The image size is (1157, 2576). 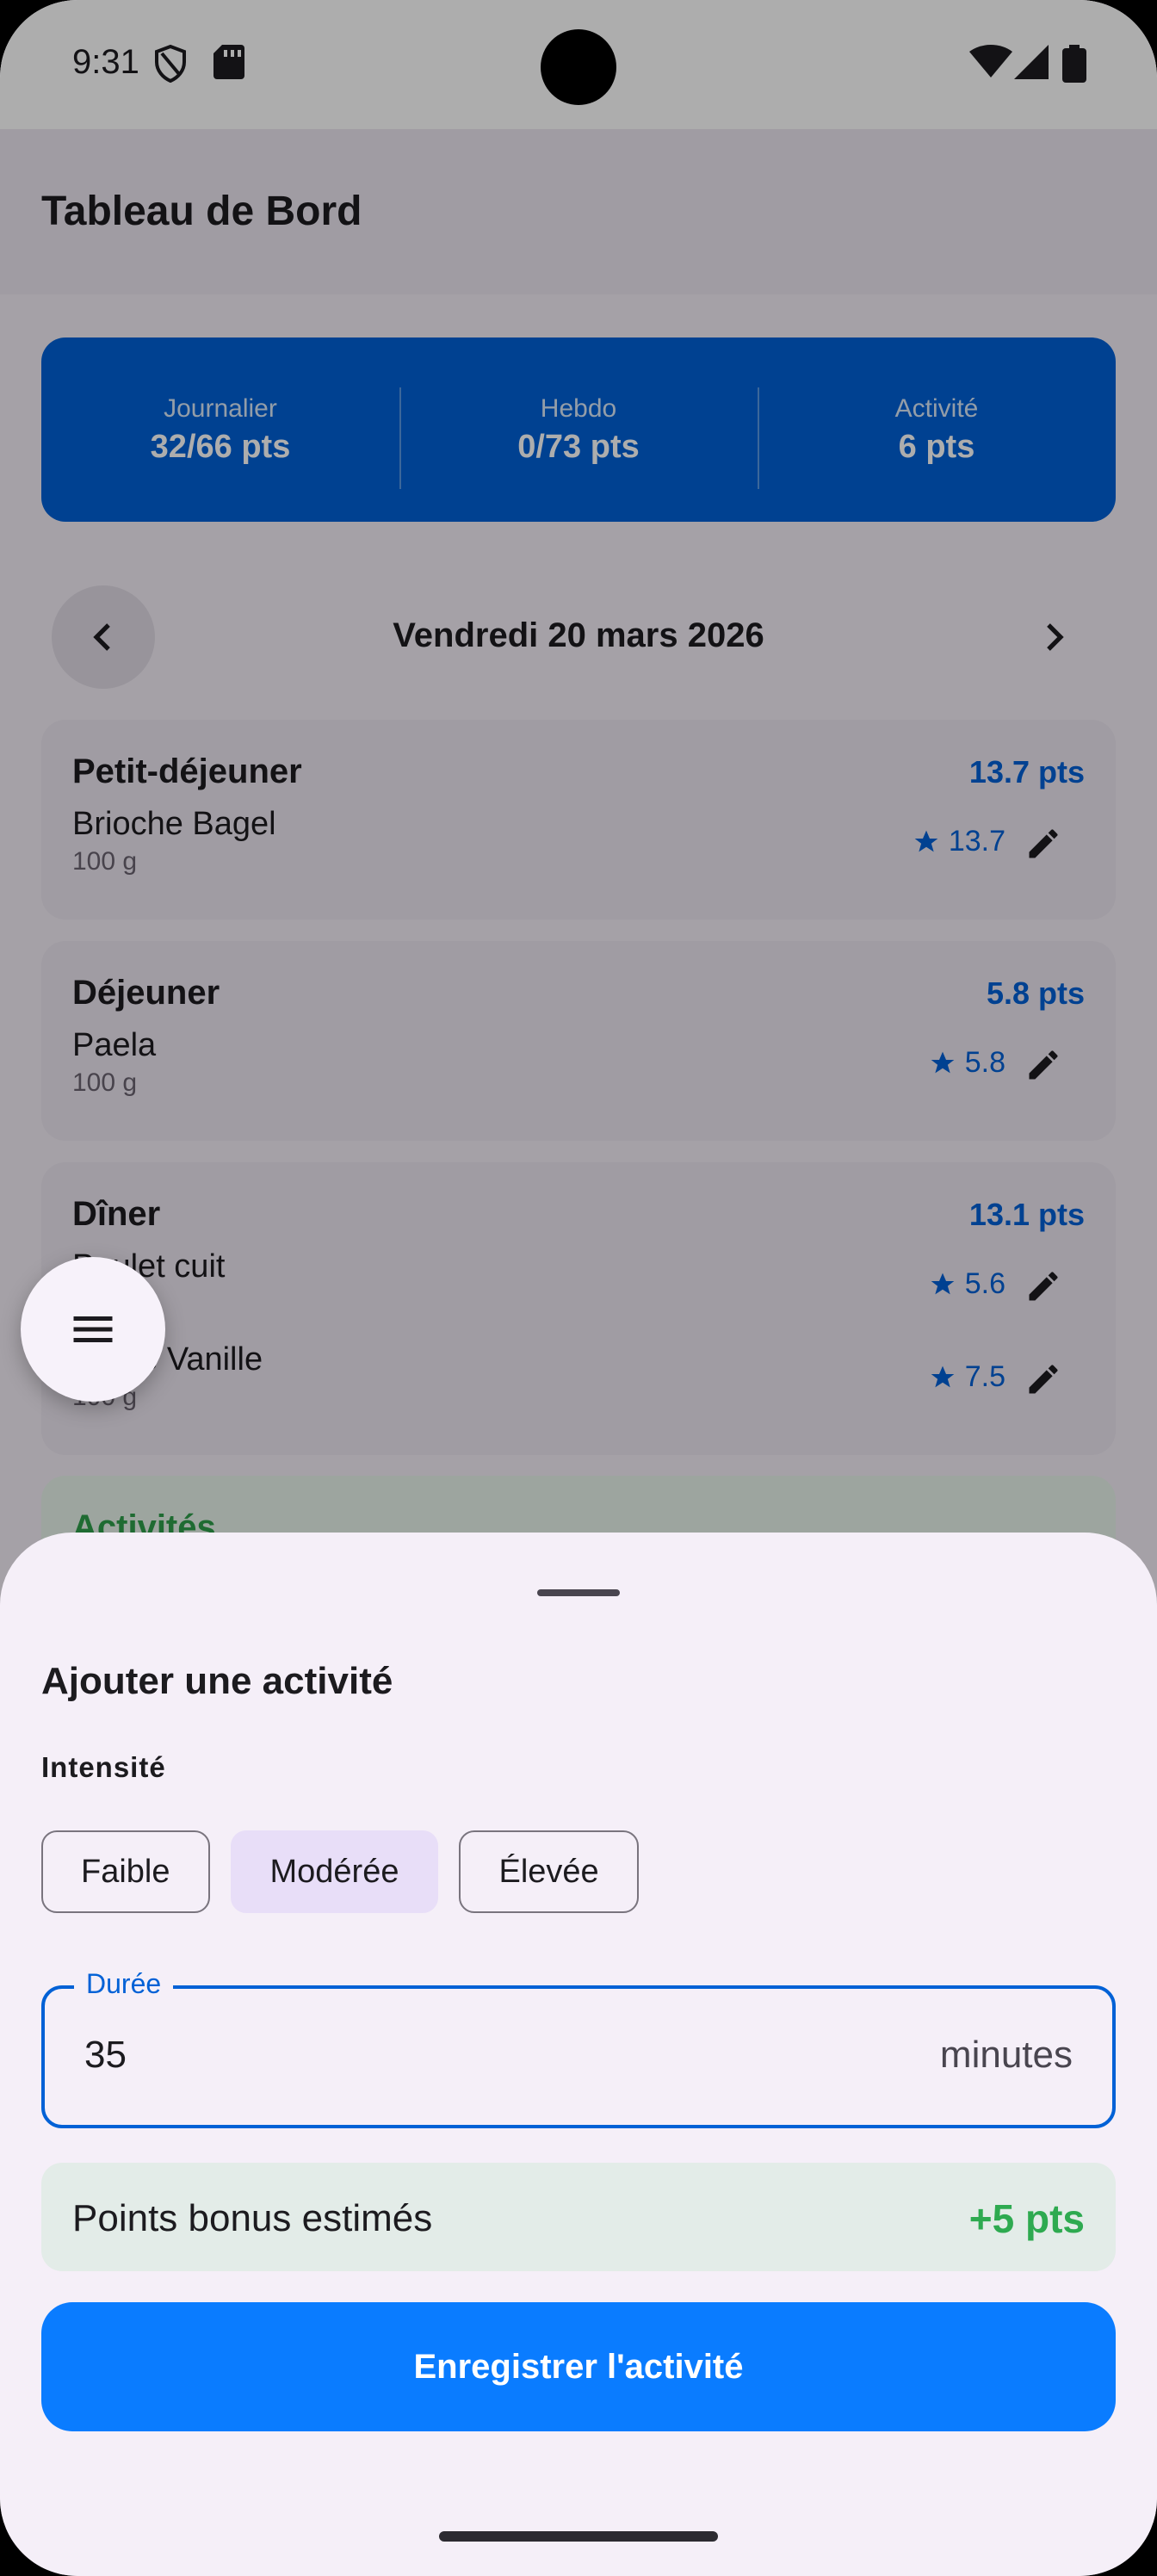 I want to click on duration-label: Durée, so click(x=124, y=1984).